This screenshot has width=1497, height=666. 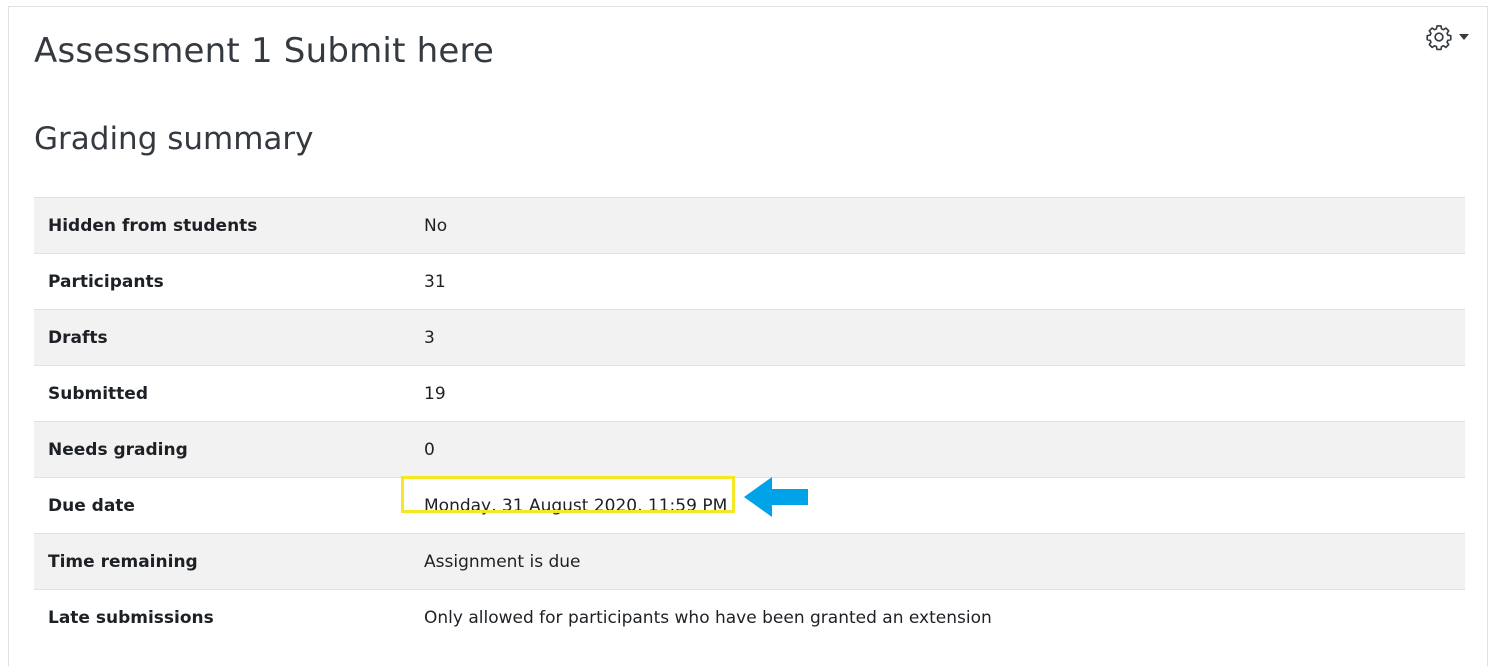 I want to click on row-value: 31, so click(x=937, y=281).